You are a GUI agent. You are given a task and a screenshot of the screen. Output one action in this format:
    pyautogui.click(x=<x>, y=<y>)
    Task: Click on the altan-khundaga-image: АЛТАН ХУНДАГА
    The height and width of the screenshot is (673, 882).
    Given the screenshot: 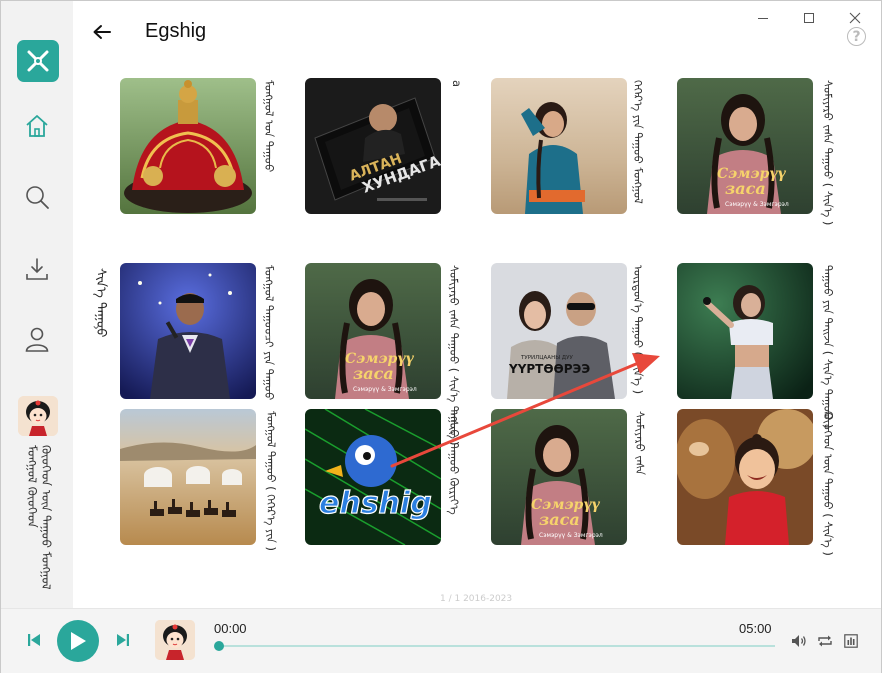 What is the action you would take?
    pyautogui.click(x=373, y=146)
    